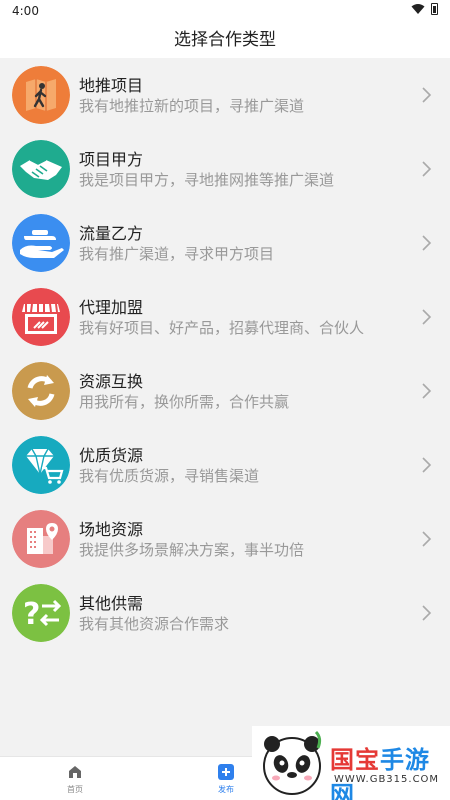 This screenshot has height=800, width=450. What do you see at coordinates (207, 180) in the screenshot?
I see `item-description: 我是项目甲方，寻地推网推等推广渠道` at bounding box center [207, 180].